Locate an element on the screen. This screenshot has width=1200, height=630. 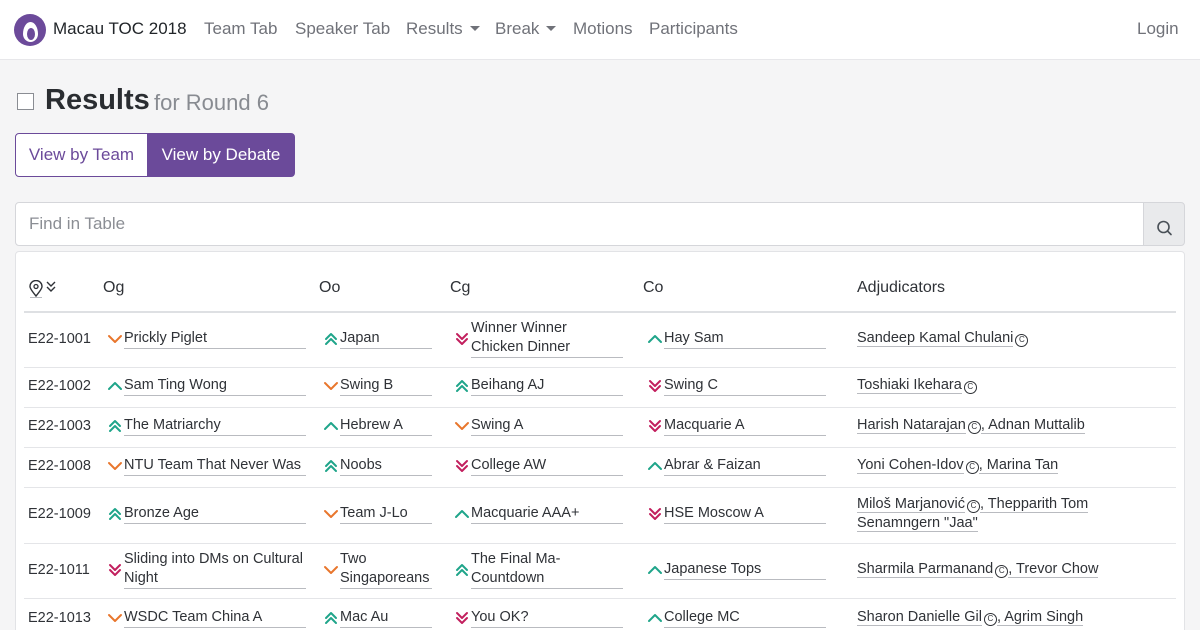
team-link: Japan is located at coordinates (386, 339).